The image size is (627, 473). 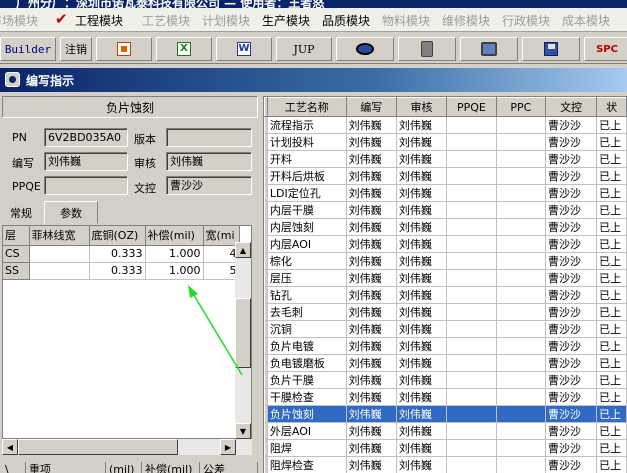 I want to click on process-name-cell: 负电镀磨板, so click(x=307, y=363).